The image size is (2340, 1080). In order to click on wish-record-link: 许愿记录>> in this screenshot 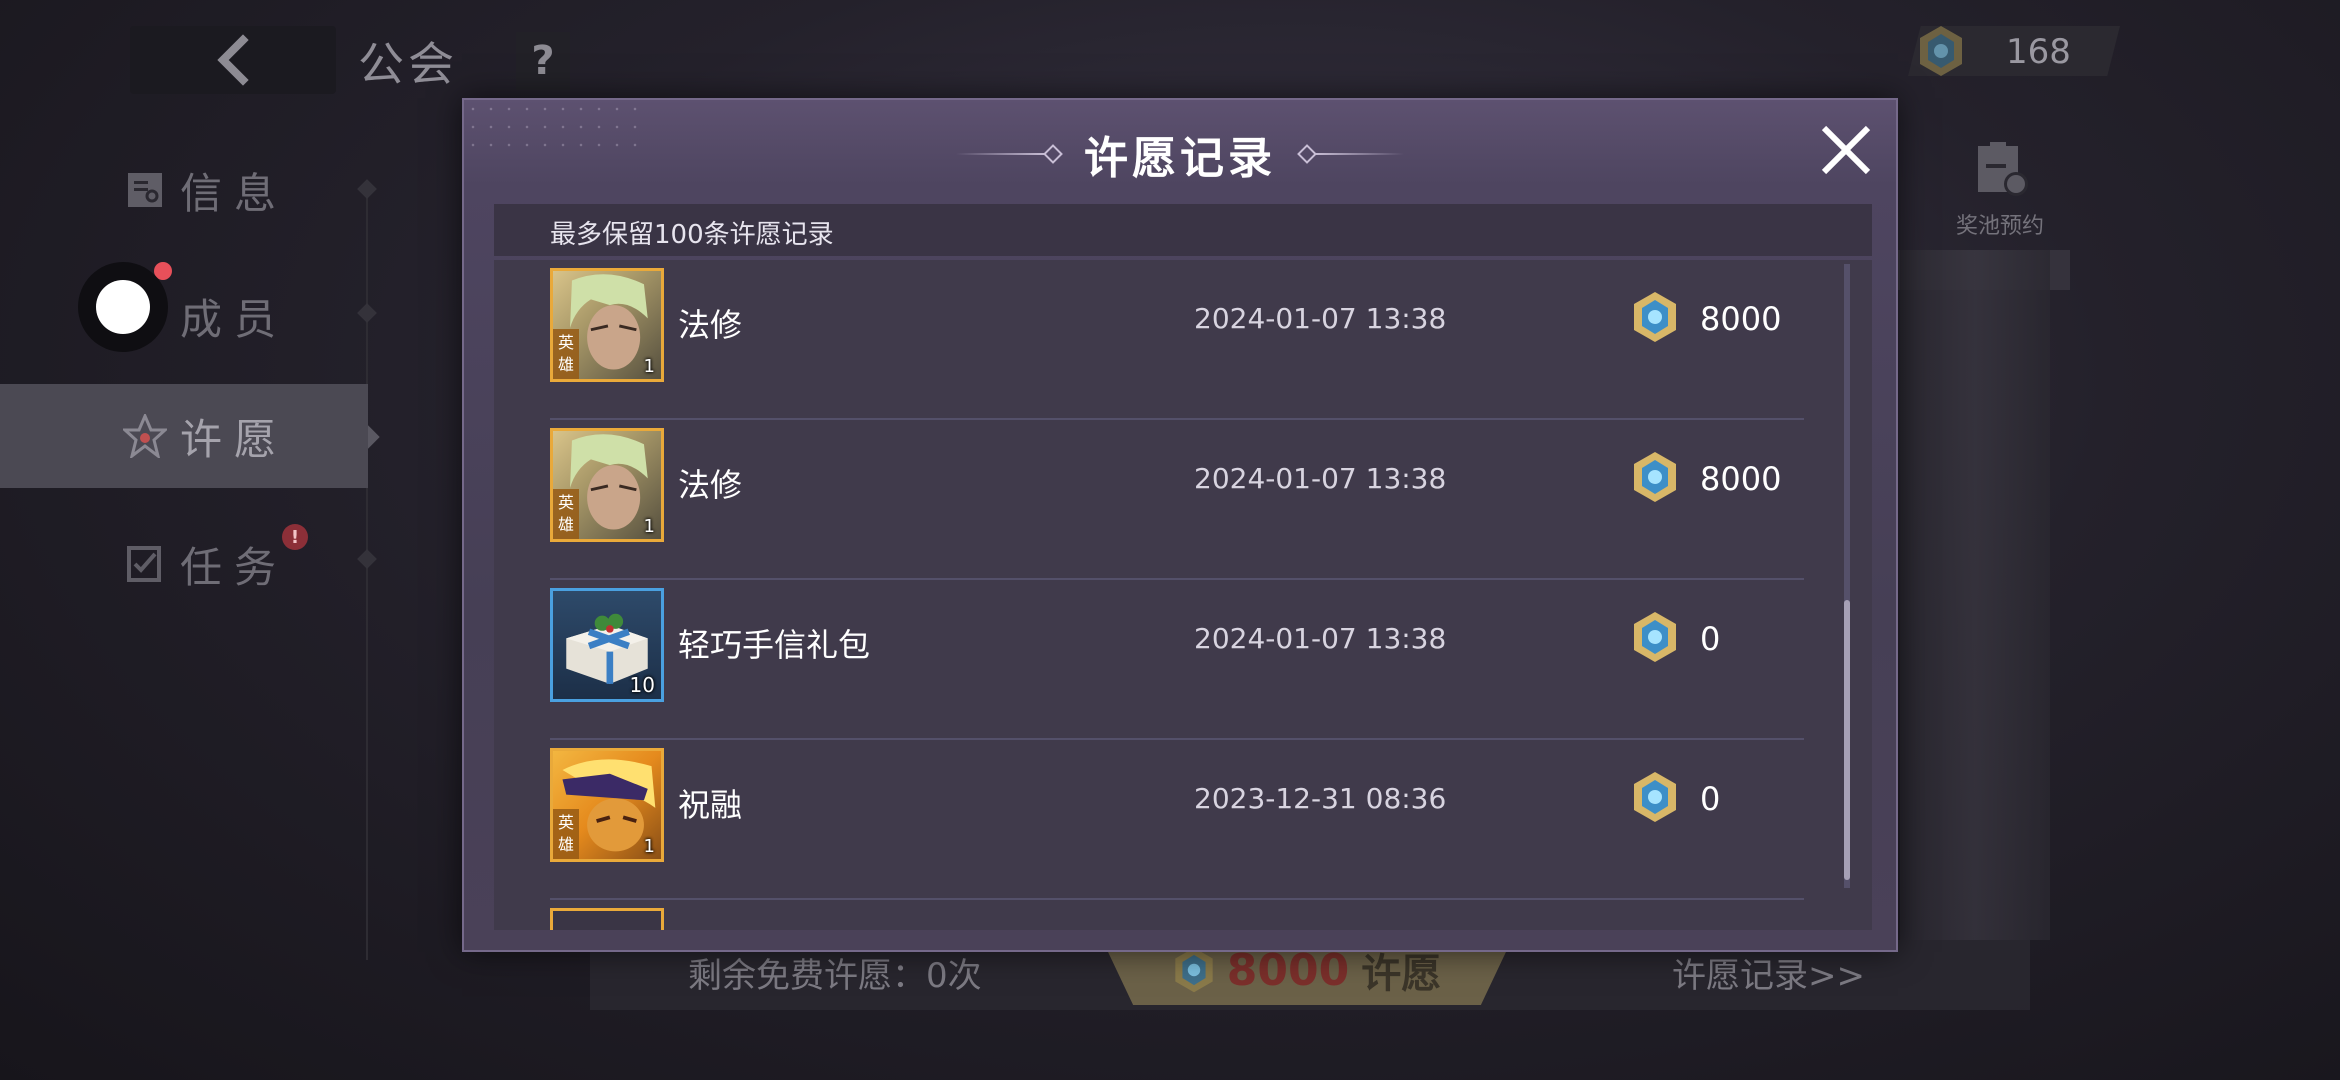, I will do `click(1768, 972)`.